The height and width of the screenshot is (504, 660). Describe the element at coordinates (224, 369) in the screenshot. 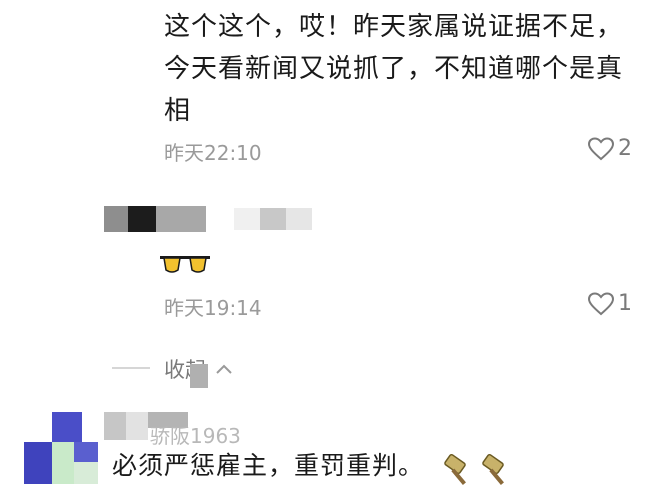

I see `chevron-up-icon` at that location.